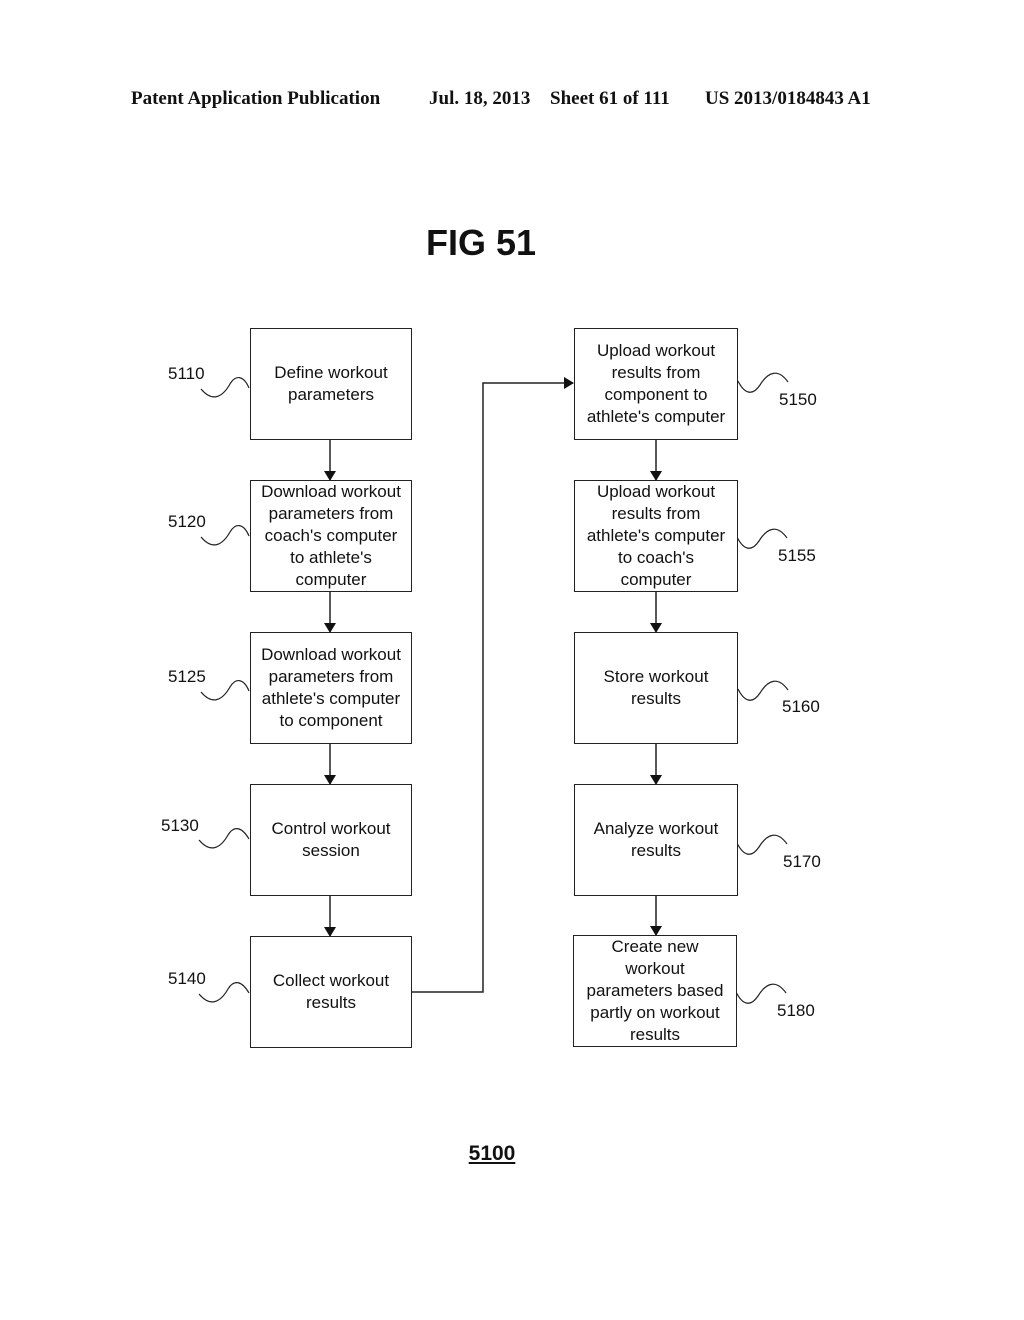 This screenshot has width=1024, height=1320. Describe the element at coordinates (187, 521) in the screenshot. I see `ref-label-5120: 5120` at that location.